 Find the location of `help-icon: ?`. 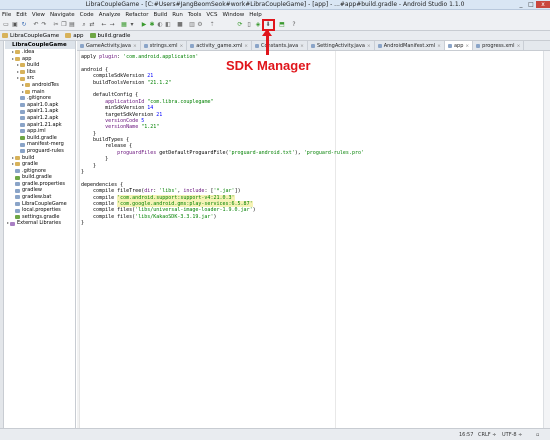

help-icon: ? is located at coordinates (294, 25).